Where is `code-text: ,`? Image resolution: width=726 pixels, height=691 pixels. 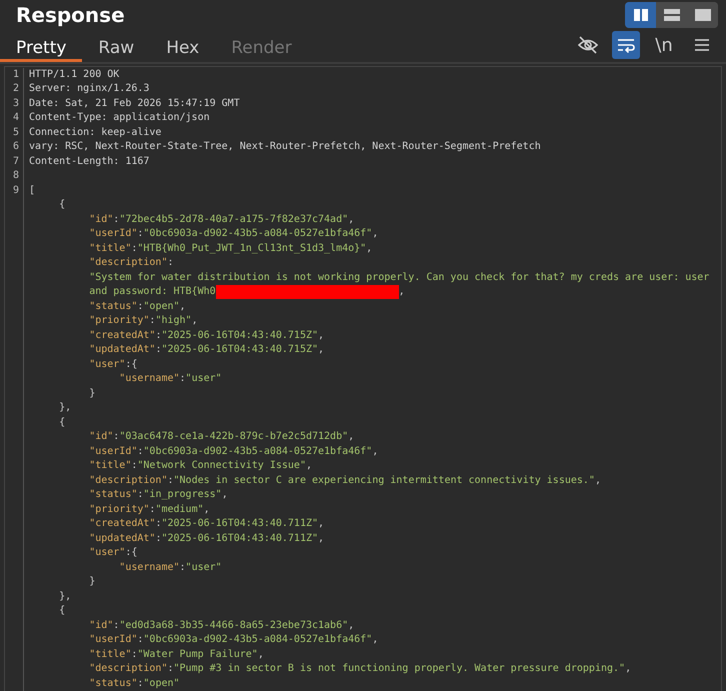
code-text: , is located at coordinates (401, 292).